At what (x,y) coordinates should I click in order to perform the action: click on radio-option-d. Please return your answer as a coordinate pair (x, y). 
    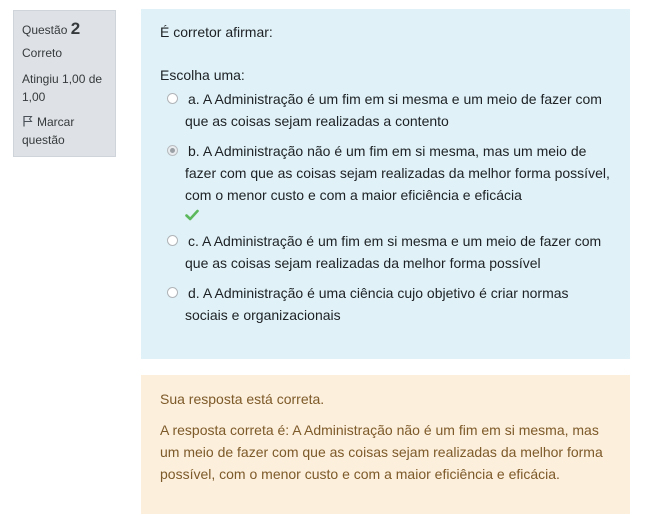
    Looking at the image, I should click on (172, 292).